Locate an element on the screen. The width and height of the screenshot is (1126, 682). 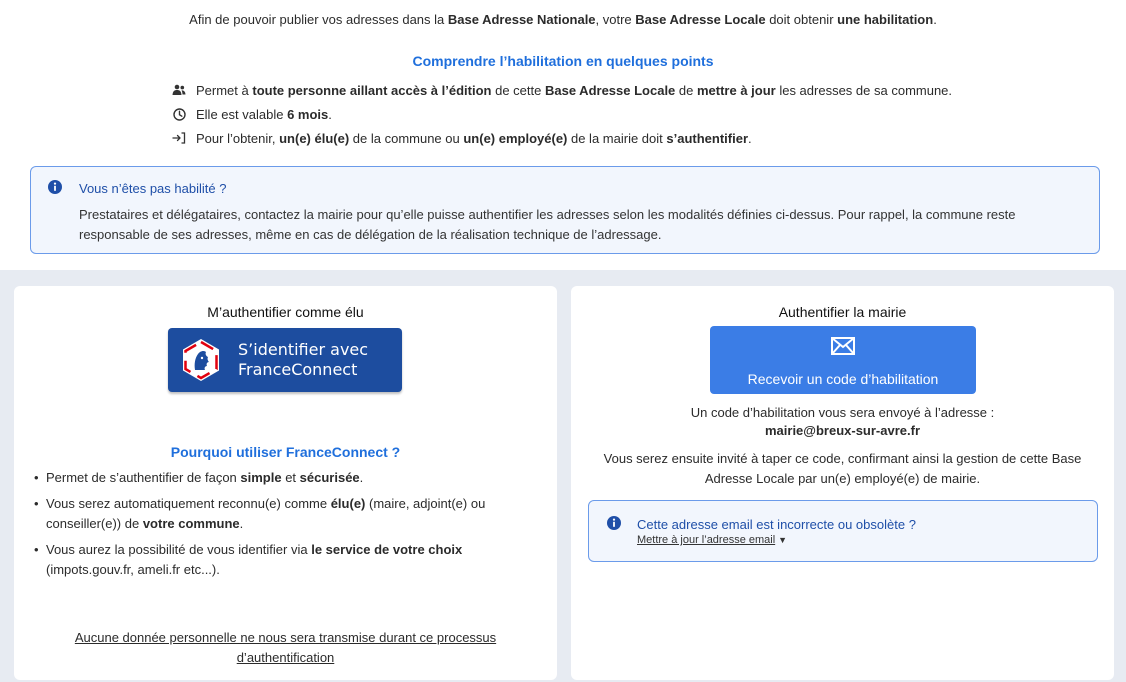
users-icon is located at coordinates (179, 90).